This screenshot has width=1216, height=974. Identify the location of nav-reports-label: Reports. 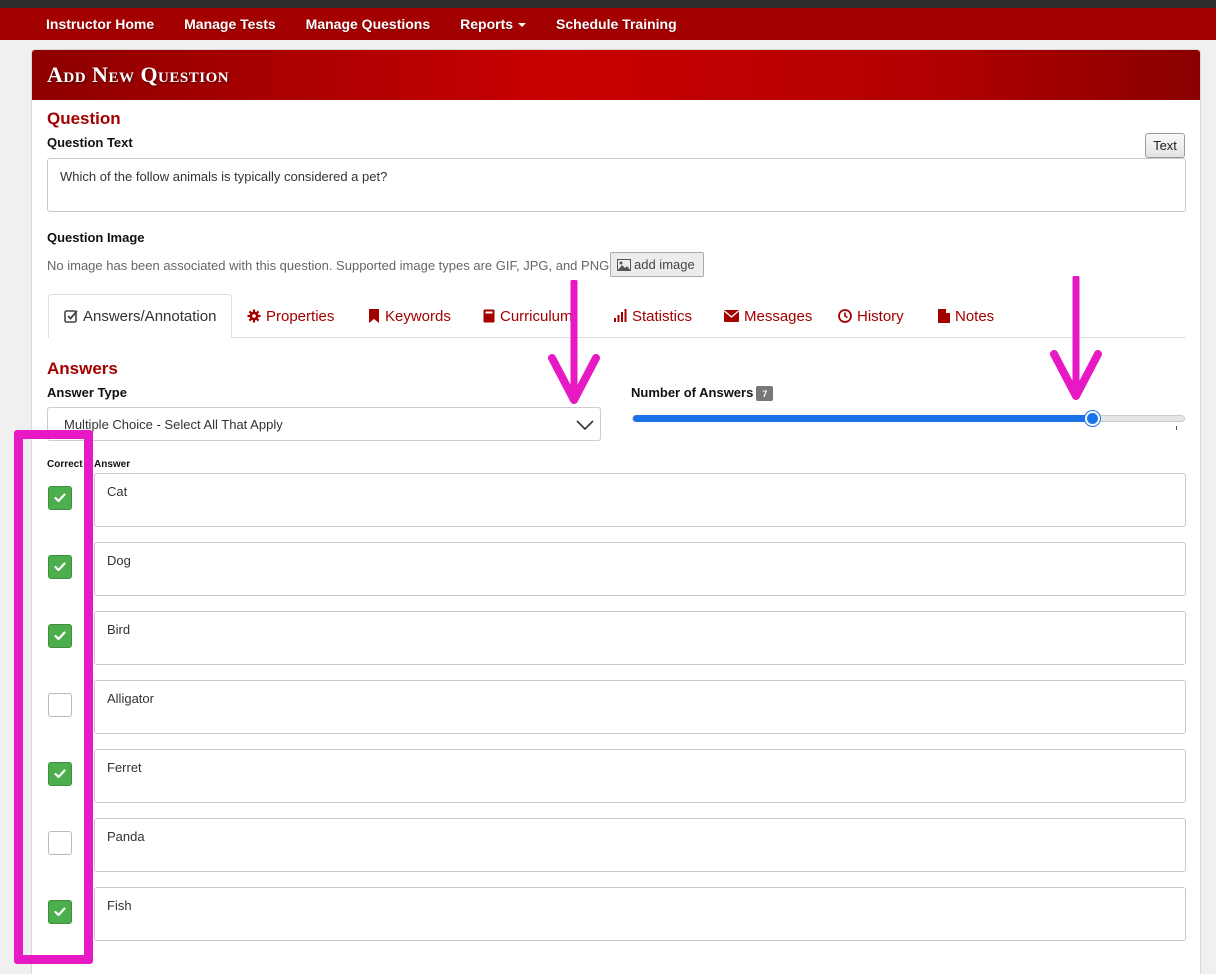
(487, 24).